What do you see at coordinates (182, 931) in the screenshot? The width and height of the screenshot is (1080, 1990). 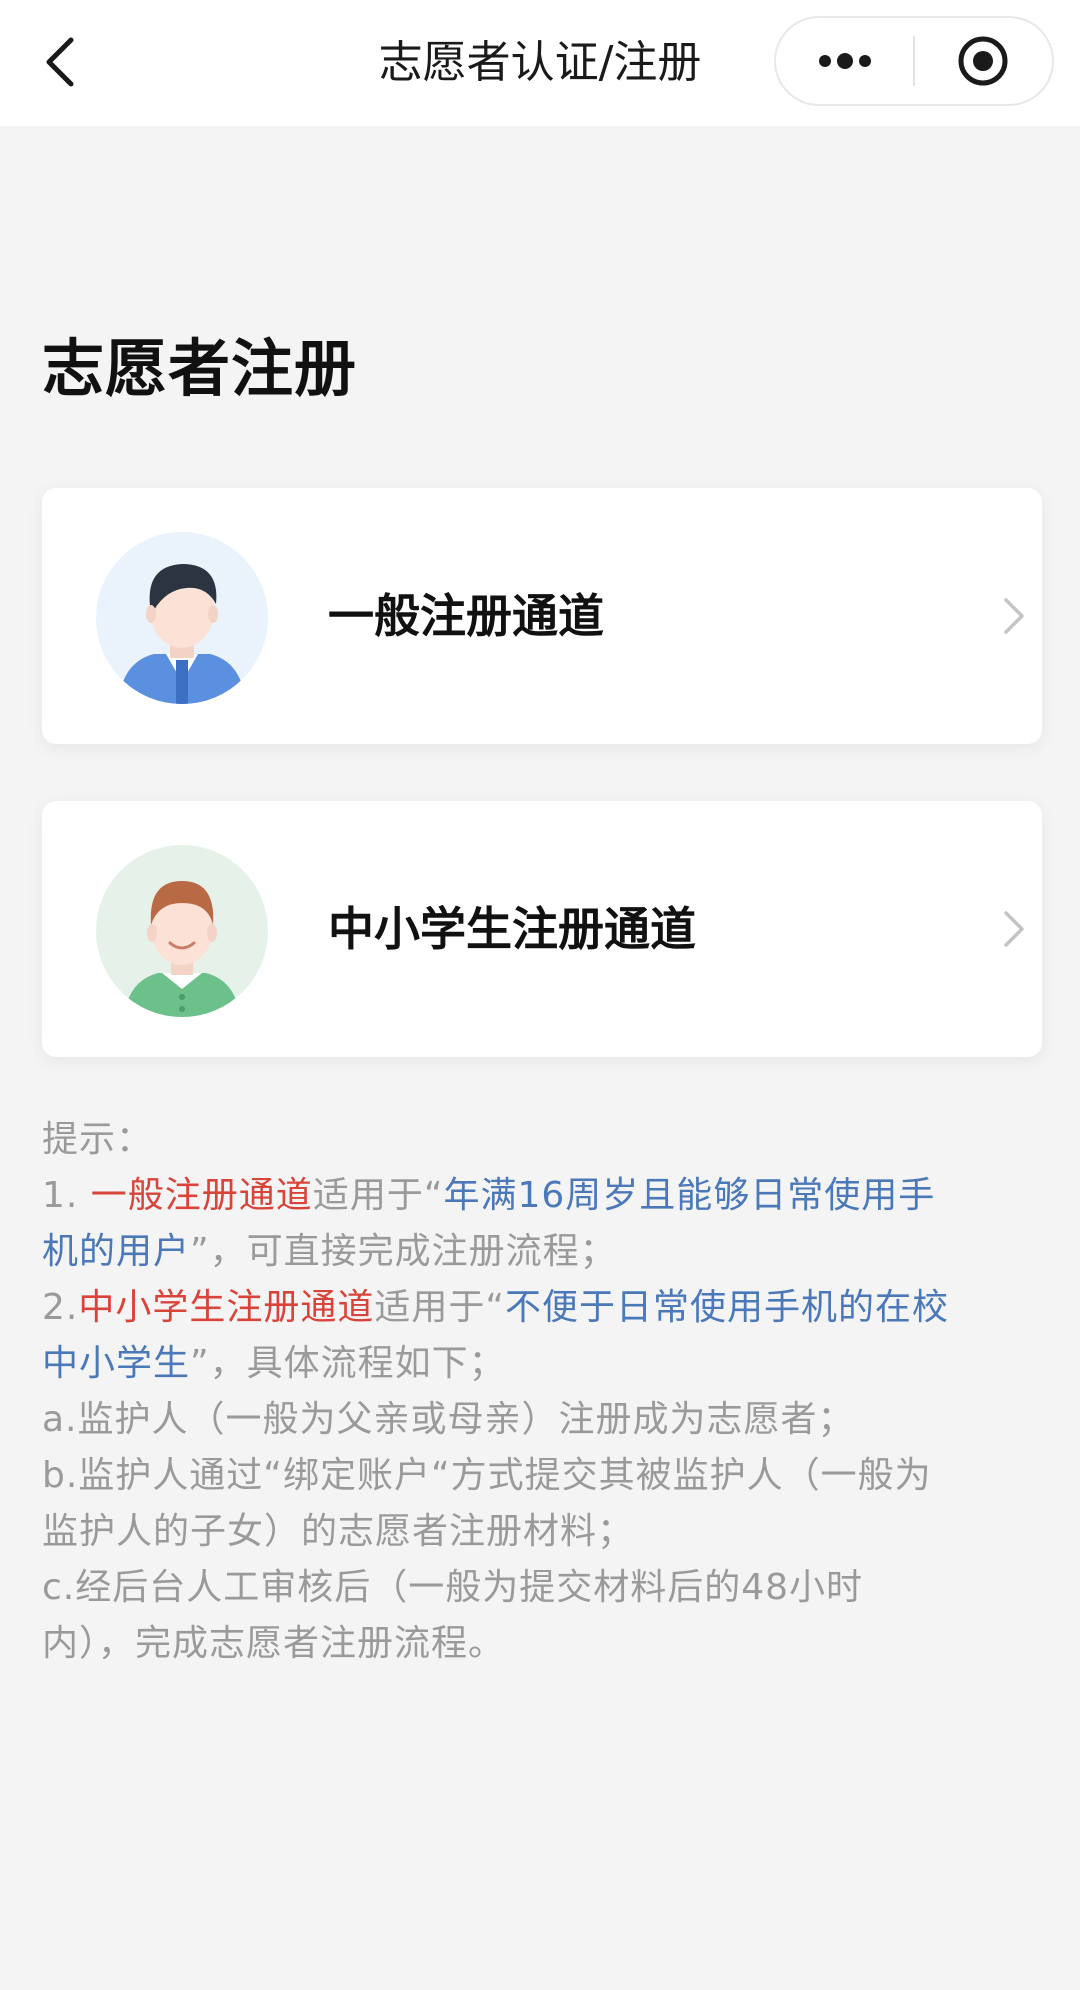 I see `student-avatar-icon` at bounding box center [182, 931].